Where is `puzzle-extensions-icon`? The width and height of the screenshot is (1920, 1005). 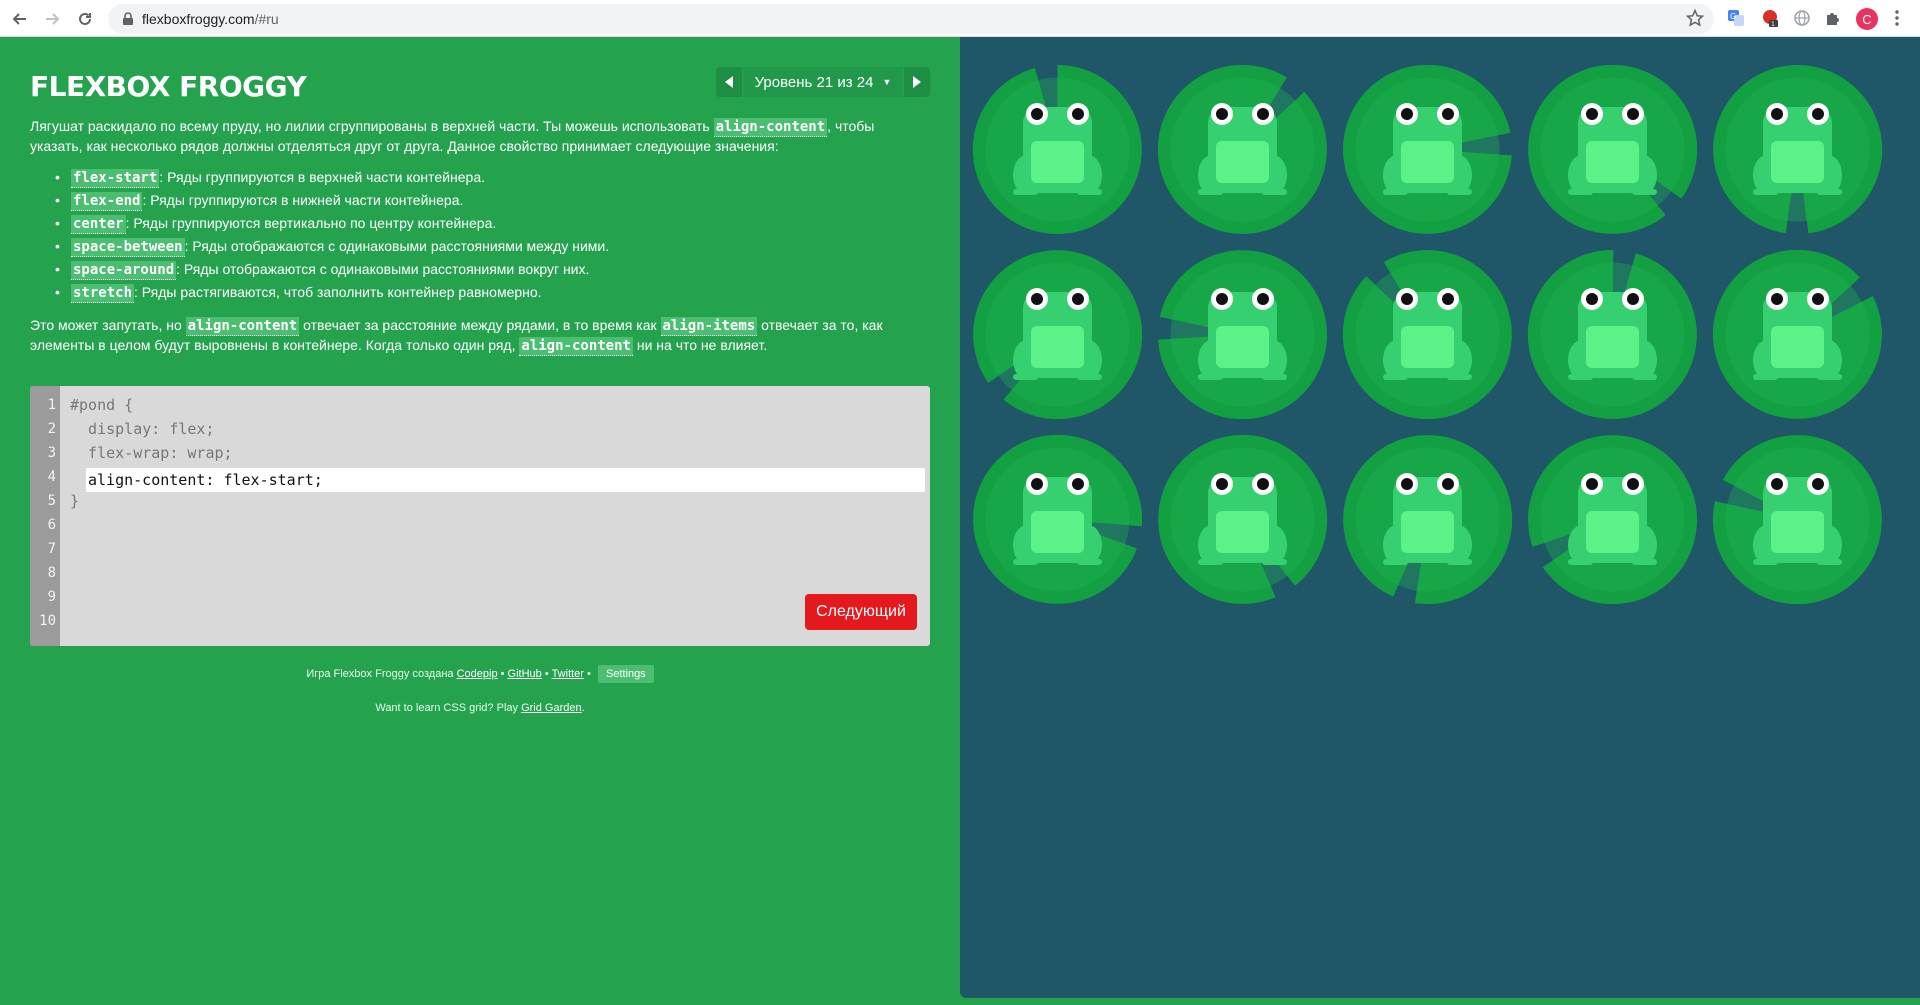 puzzle-extensions-icon is located at coordinates (1833, 18).